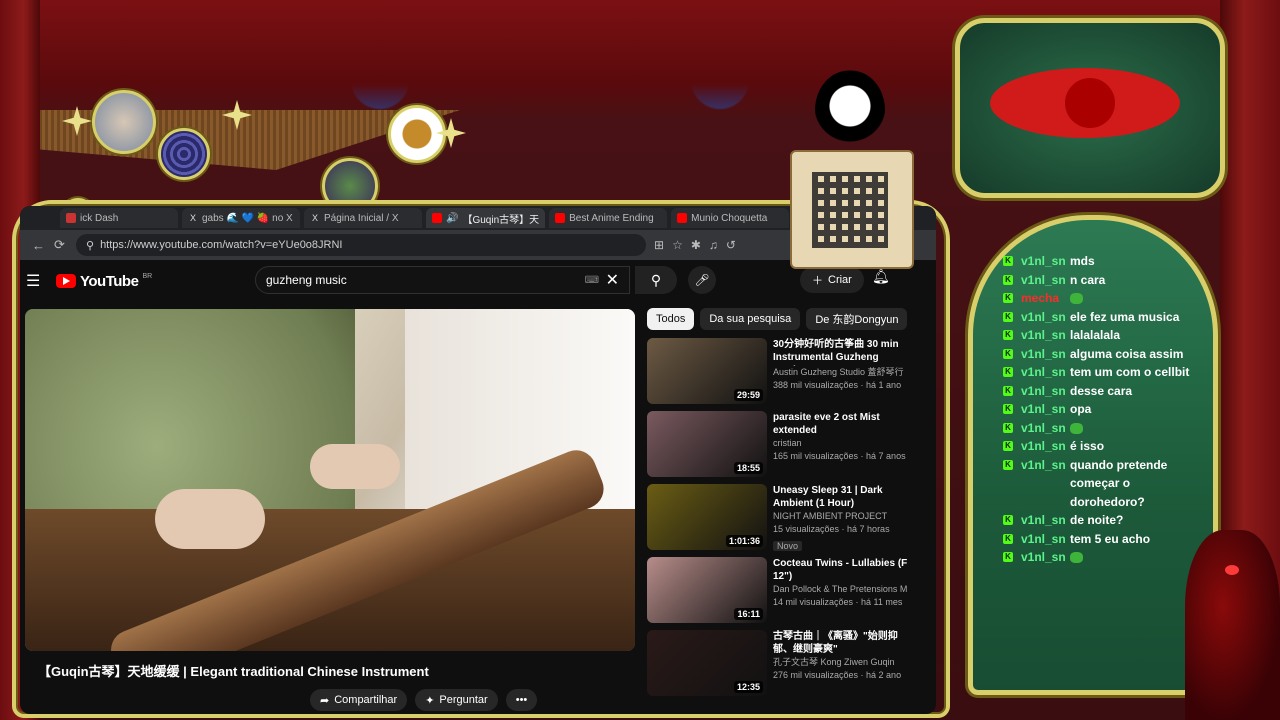 Image resolution: width=1280 pixels, height=720 pixels. What do you see at coordinates (90, 245) in the screenshot?
I see `site-info-icon: ⚲` at bounding box center [90, 245].